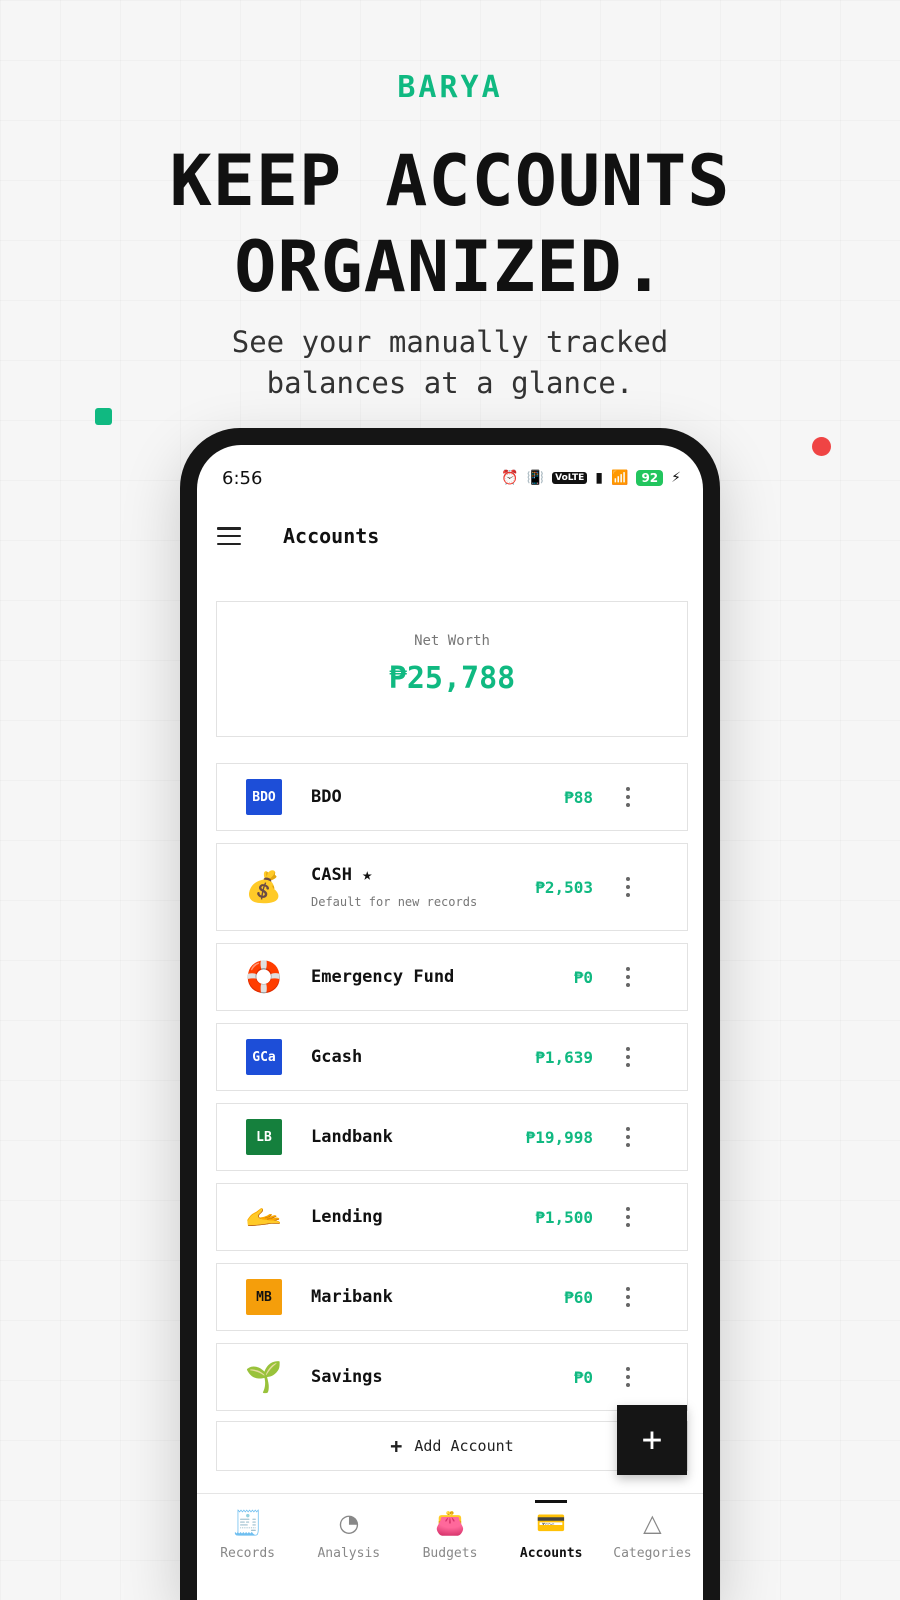 The width and height of the screenshot is (900, 1600). What do you see at coordinates (452, 1377) in the screenshot?
I see `account-row: 🌱 Savings ₱0` at bounding box center [452, 1377].